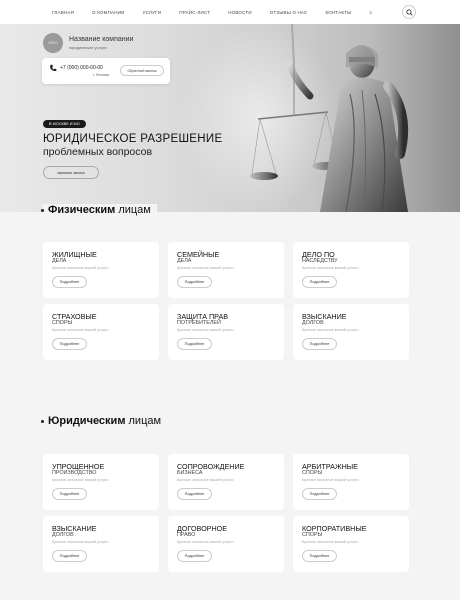  What do you see at coordinates (240, 12) in the screenshot?
I see `nav-item-news: Новости` at bounding box center [240, 12].